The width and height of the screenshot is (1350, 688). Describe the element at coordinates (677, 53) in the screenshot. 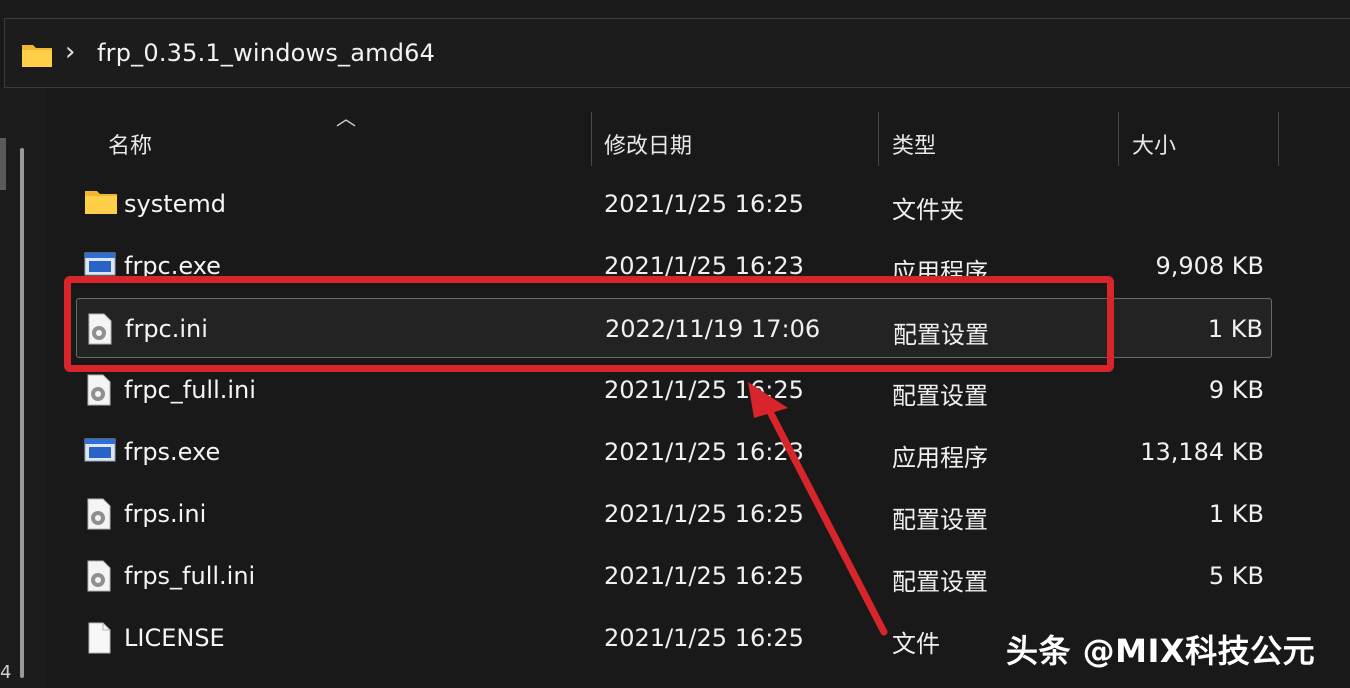

I see `address-bar: › frp_0.35.1_windows_amd64` at that location.